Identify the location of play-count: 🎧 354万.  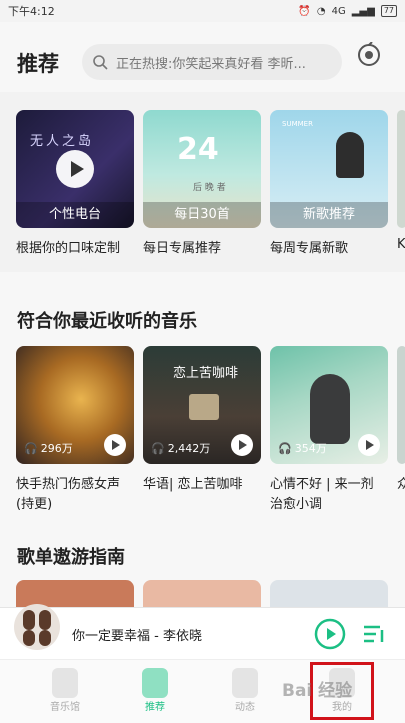
(302, 448).